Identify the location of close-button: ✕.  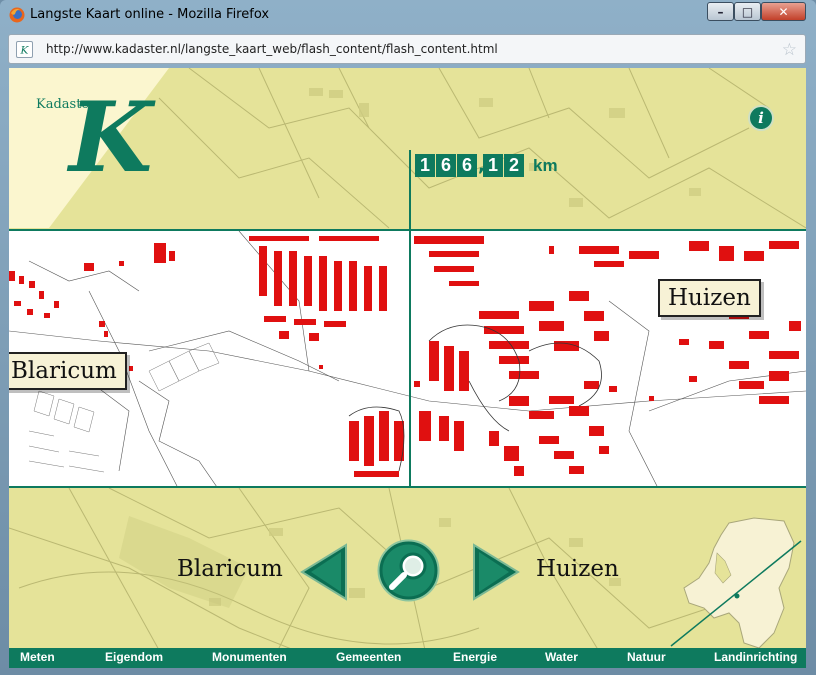
(783, 11).